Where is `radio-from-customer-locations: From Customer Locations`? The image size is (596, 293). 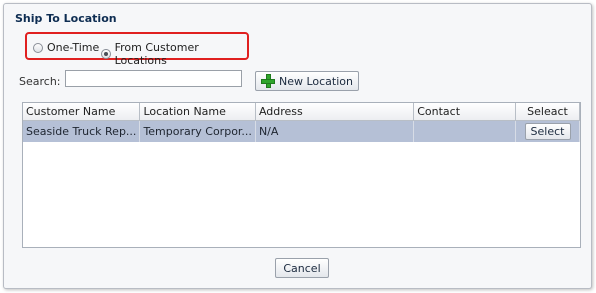
radio-from-customer-locations: From Customer Locations is located at coordinates (174, 54).